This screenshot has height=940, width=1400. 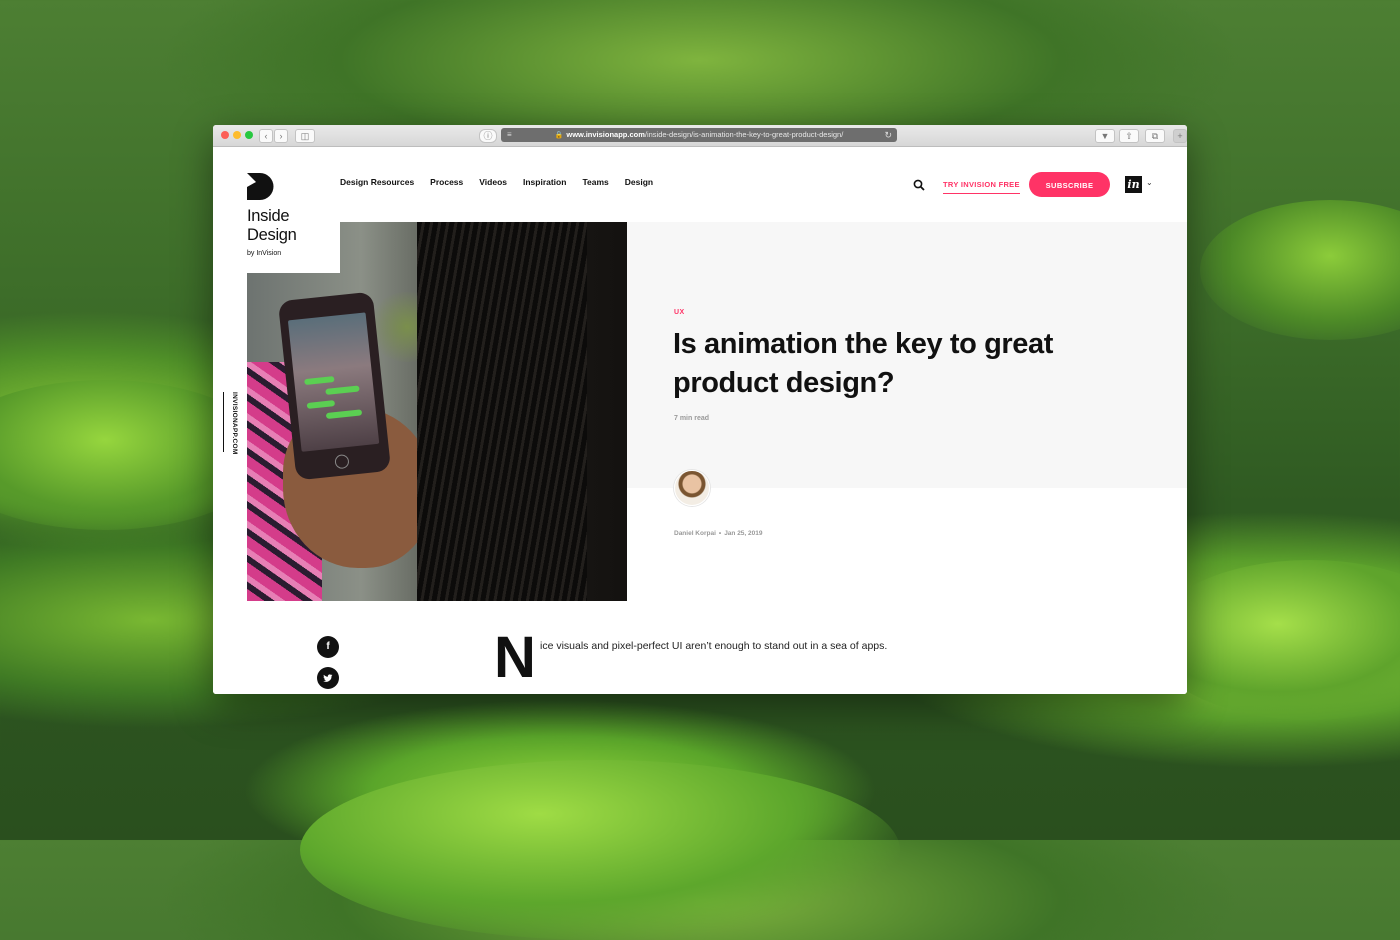 What do you see at coordinates (266, 136) in the screenshot?
I see `back-button: ‹` at bounding box center [266, 136].